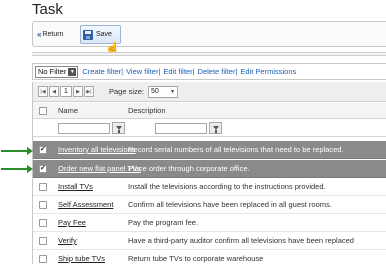 The image size is (386, 264). I want to click on page-size-select: 50 ▼, so click(163, 91).